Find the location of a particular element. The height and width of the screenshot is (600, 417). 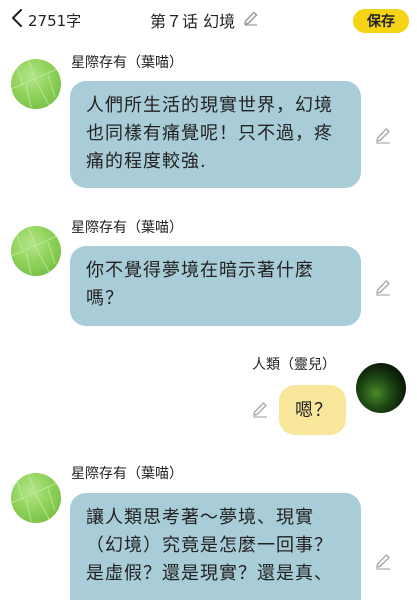

message-line: 是虛假？還是現實？還是真、 is located at coordinates (209, 573).